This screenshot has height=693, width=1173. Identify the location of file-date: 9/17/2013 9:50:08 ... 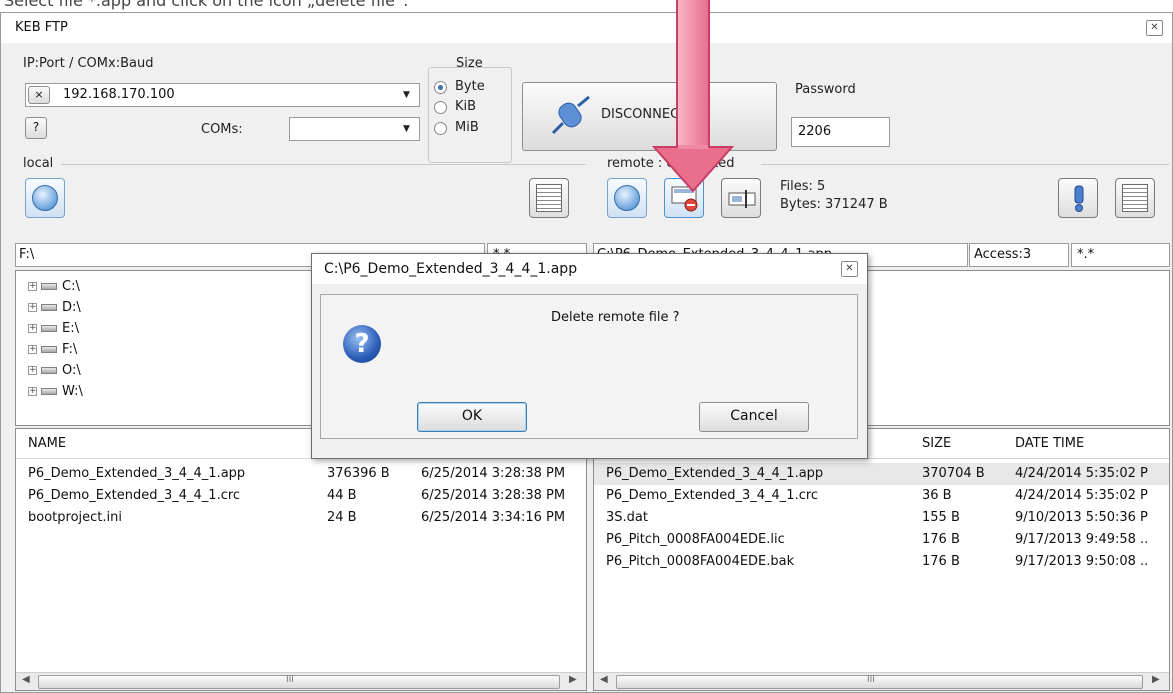
(1082, 561).